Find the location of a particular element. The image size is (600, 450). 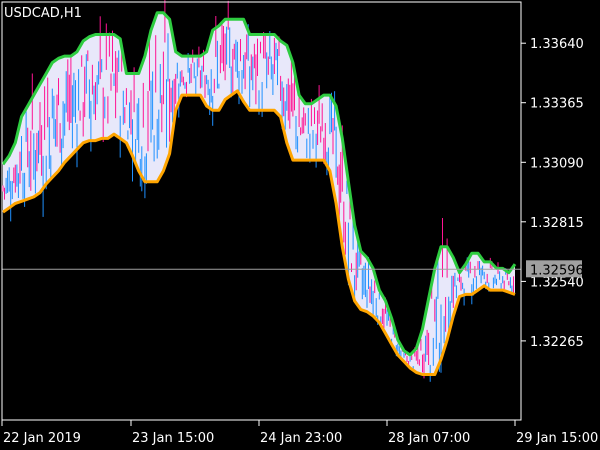

y-tick-label: 1.33090 is located at coordinates (557, 163).